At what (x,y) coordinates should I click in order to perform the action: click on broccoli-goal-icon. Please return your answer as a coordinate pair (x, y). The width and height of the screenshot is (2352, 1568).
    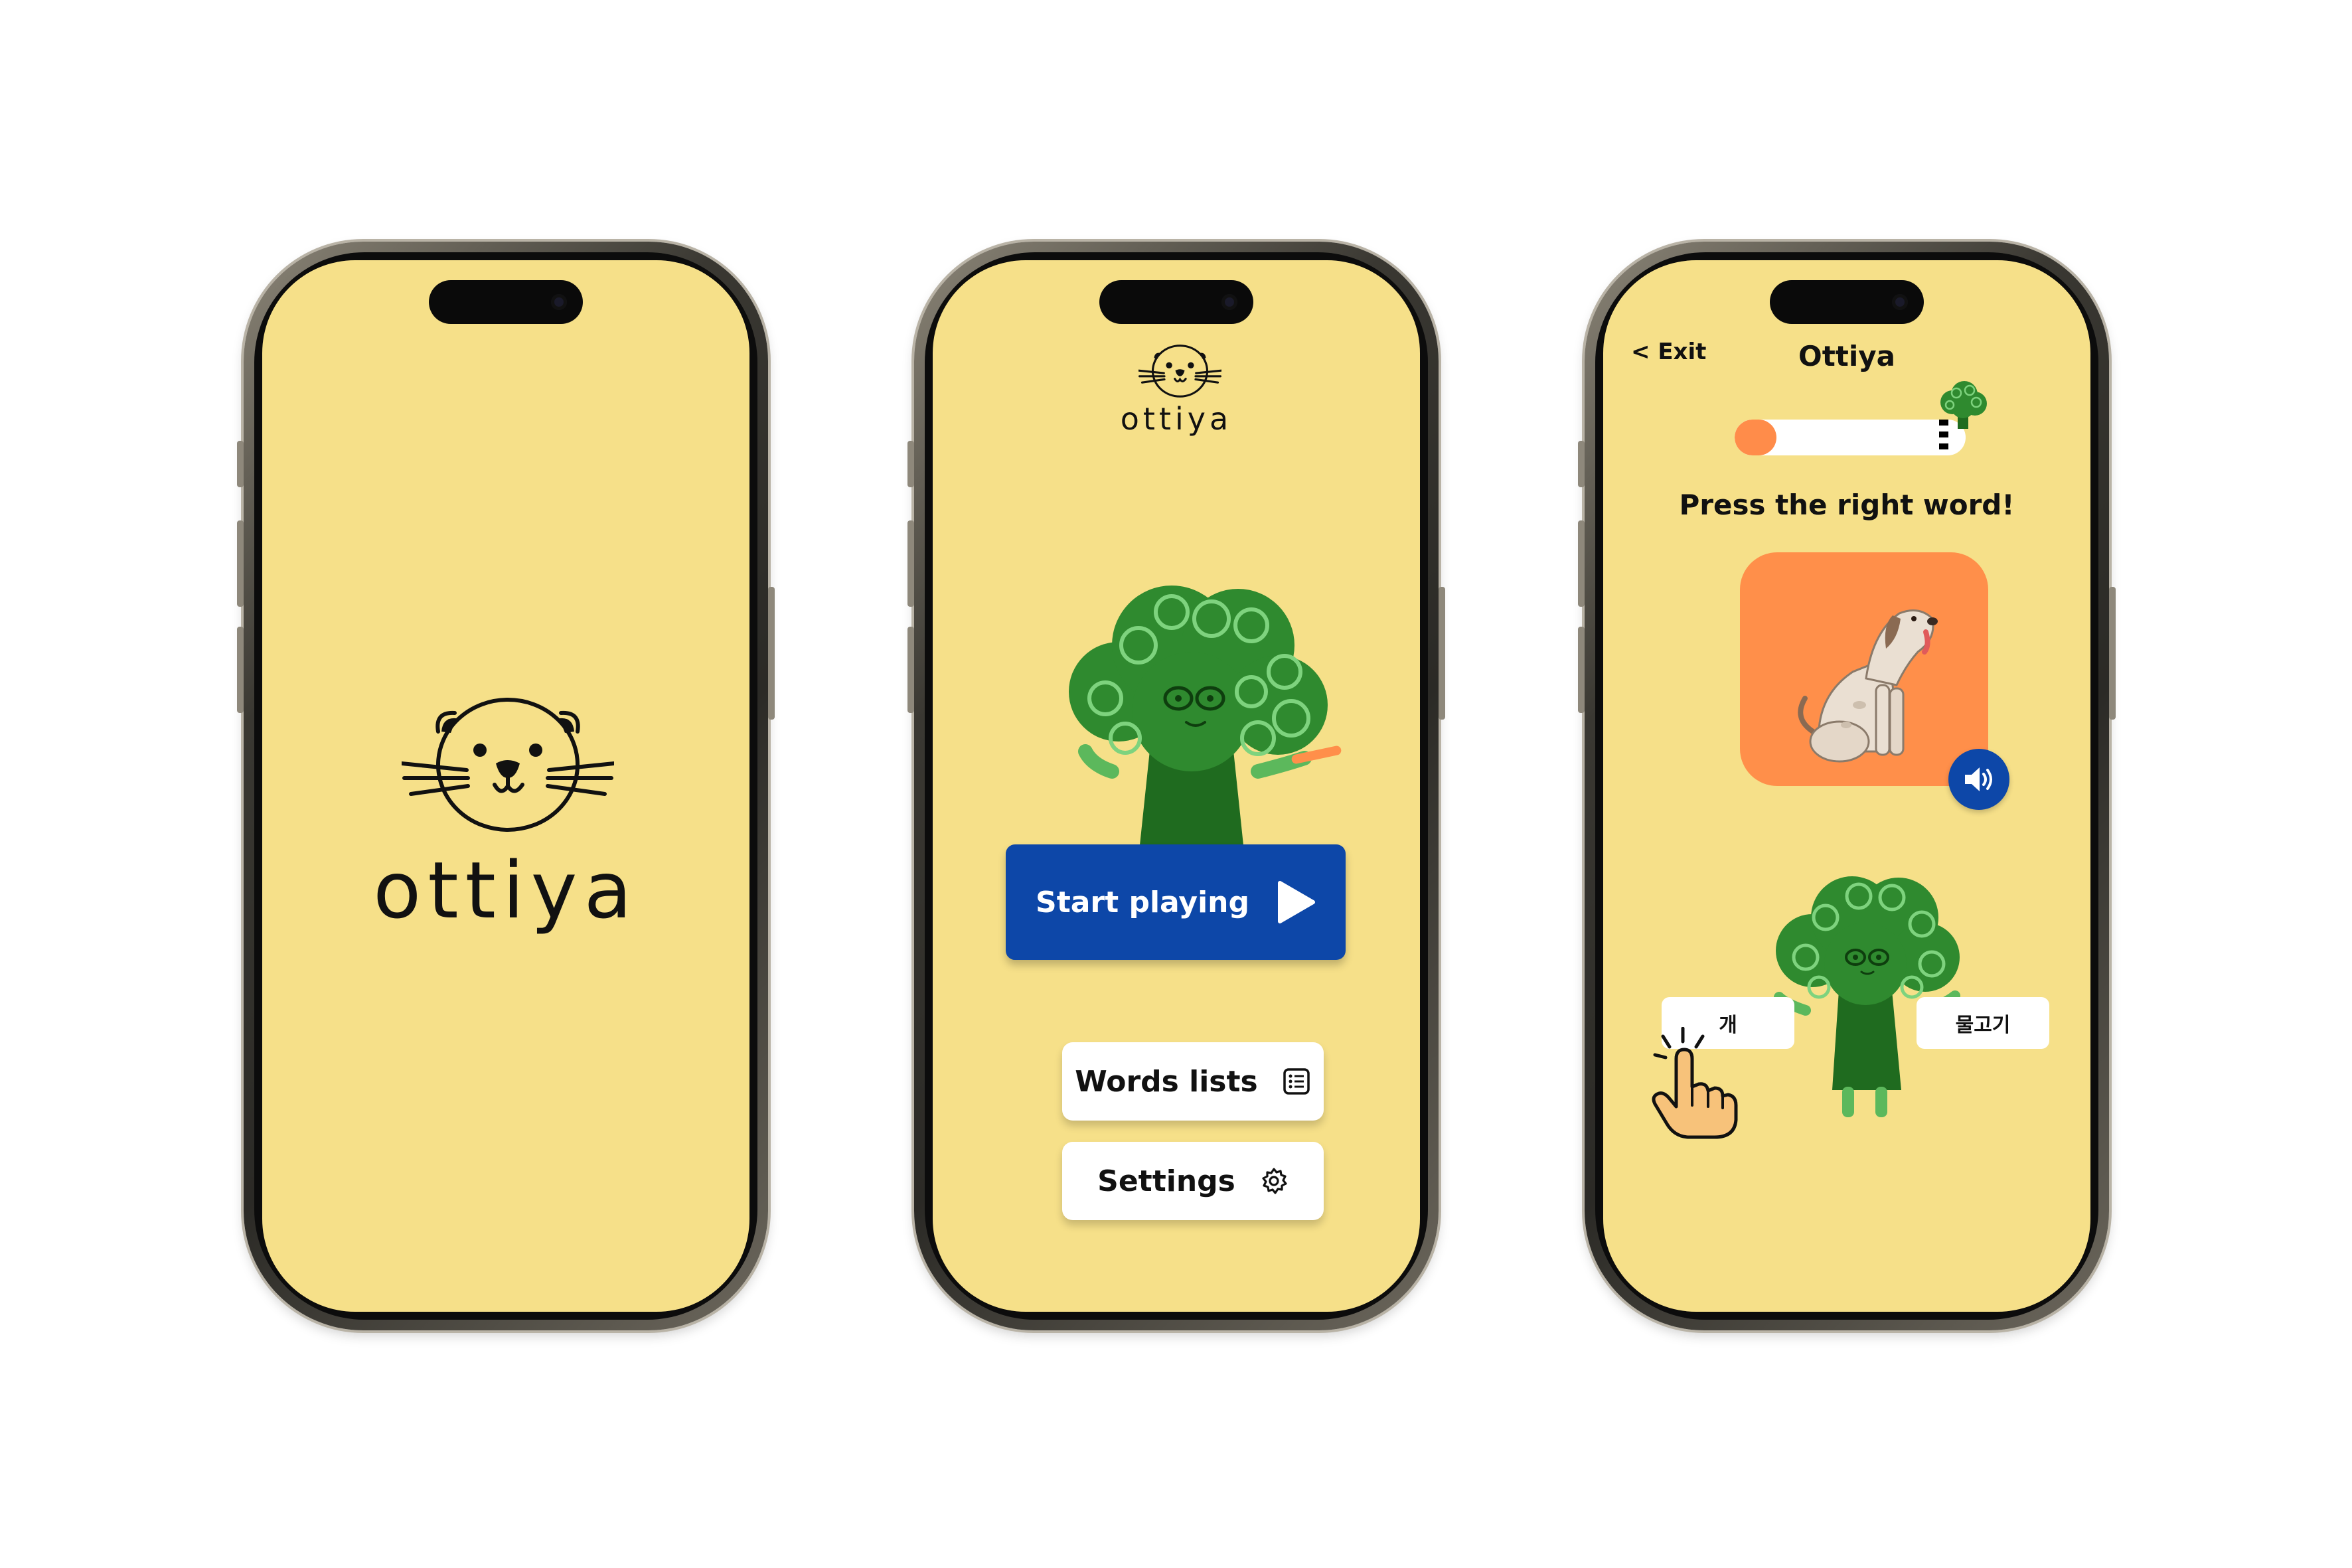
    Looking at the image, I should click on (1964, 405).